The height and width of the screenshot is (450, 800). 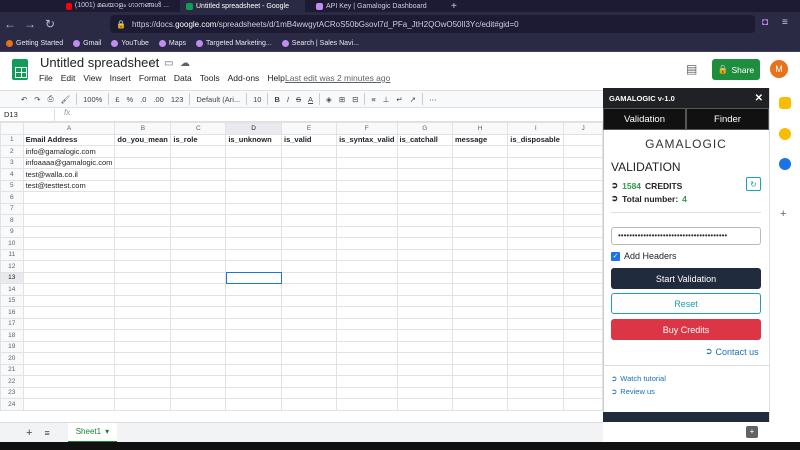 What do you see at coordinates (210, 78) in the screenshot?
I see `menu-tools: Tools` at bounding box center [210, 78].